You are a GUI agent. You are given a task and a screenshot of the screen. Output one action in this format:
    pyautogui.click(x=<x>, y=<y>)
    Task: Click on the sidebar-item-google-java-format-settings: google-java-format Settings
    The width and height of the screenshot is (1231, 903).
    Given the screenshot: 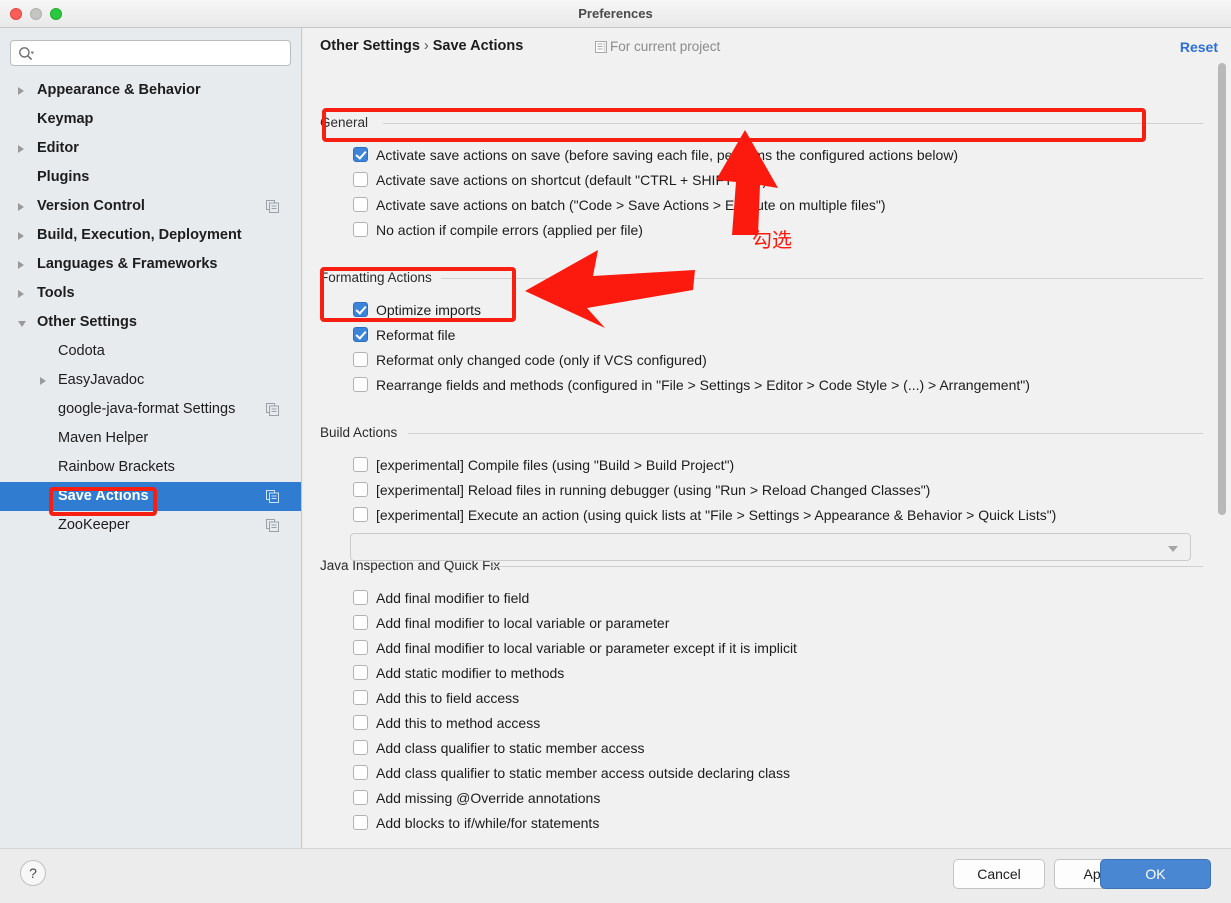 What is the action you would take?
    pyautogui.click(x=150, y=409)
    